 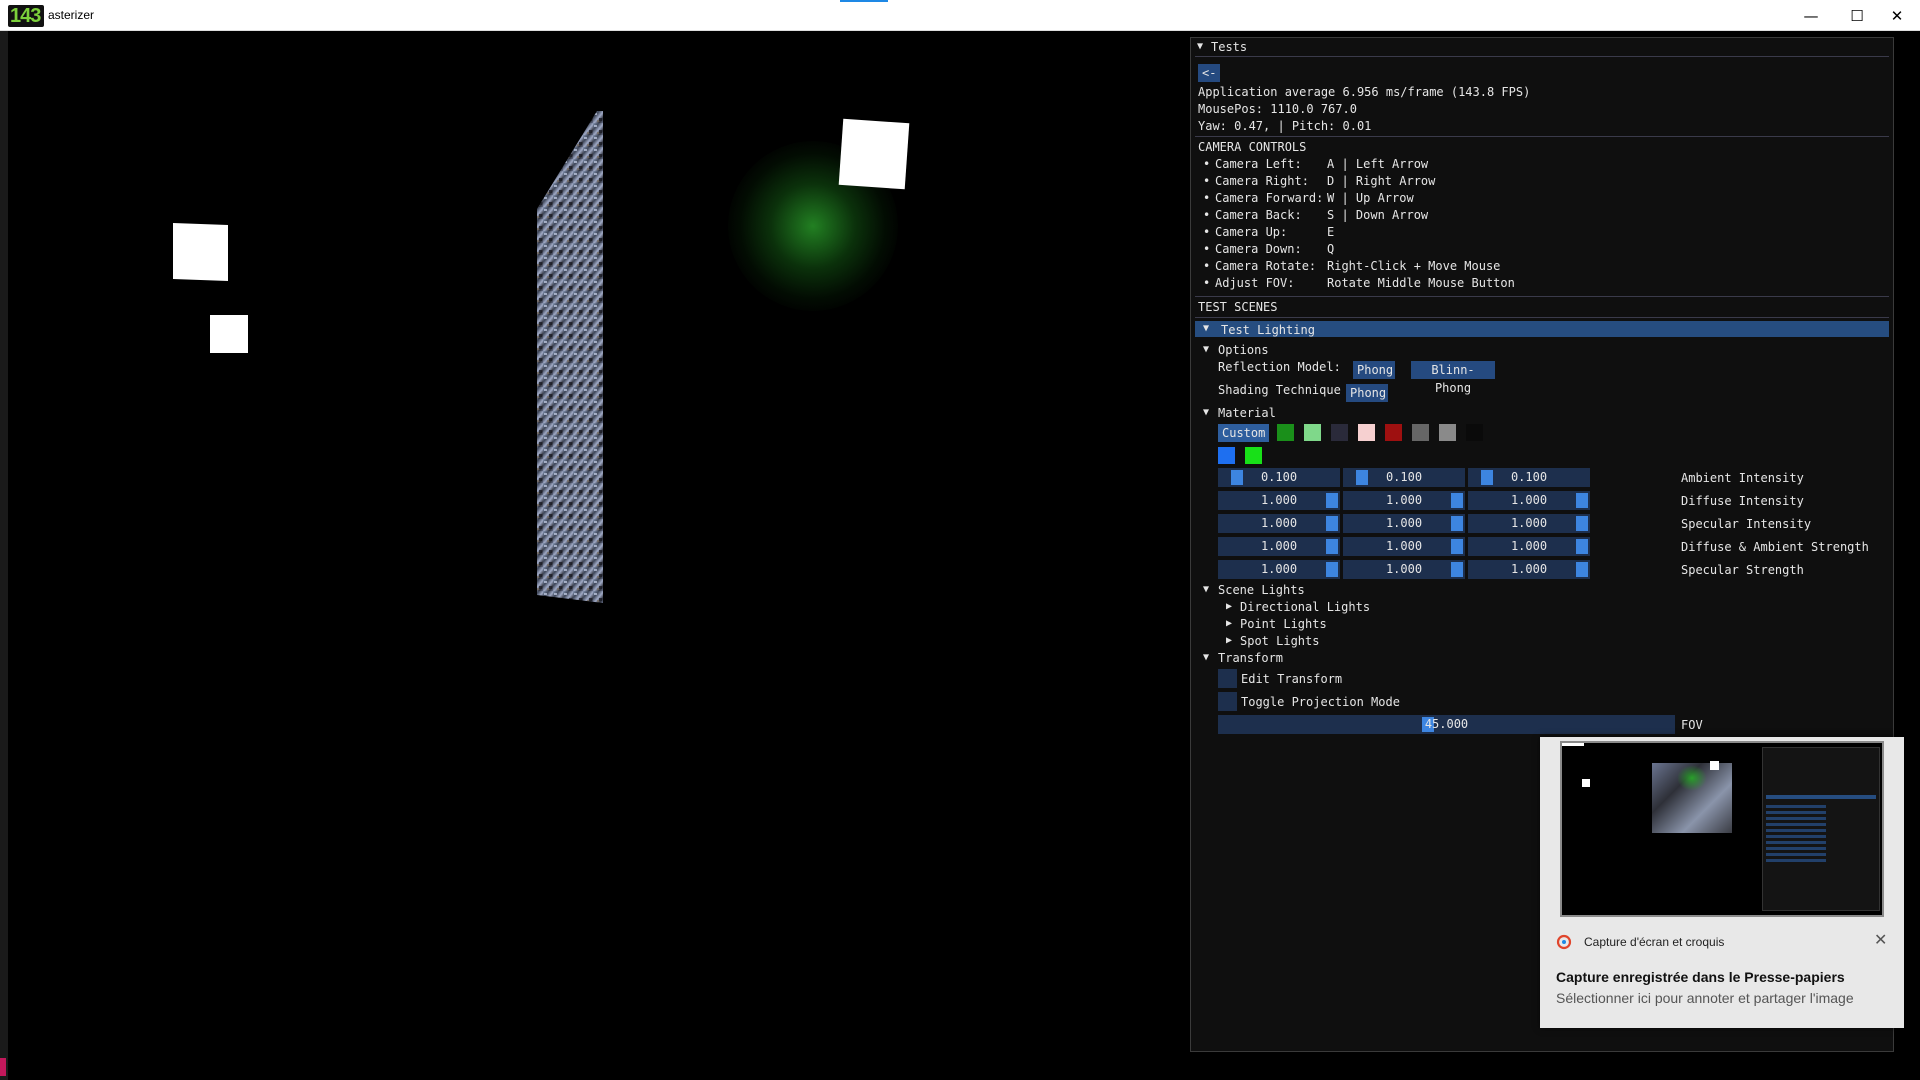 What do you see at coordinates (1453, 378) in the screenshot?
I see `reflection-blinn-phong-button: Blinn-Phong` at bounding box center [1453, 378].